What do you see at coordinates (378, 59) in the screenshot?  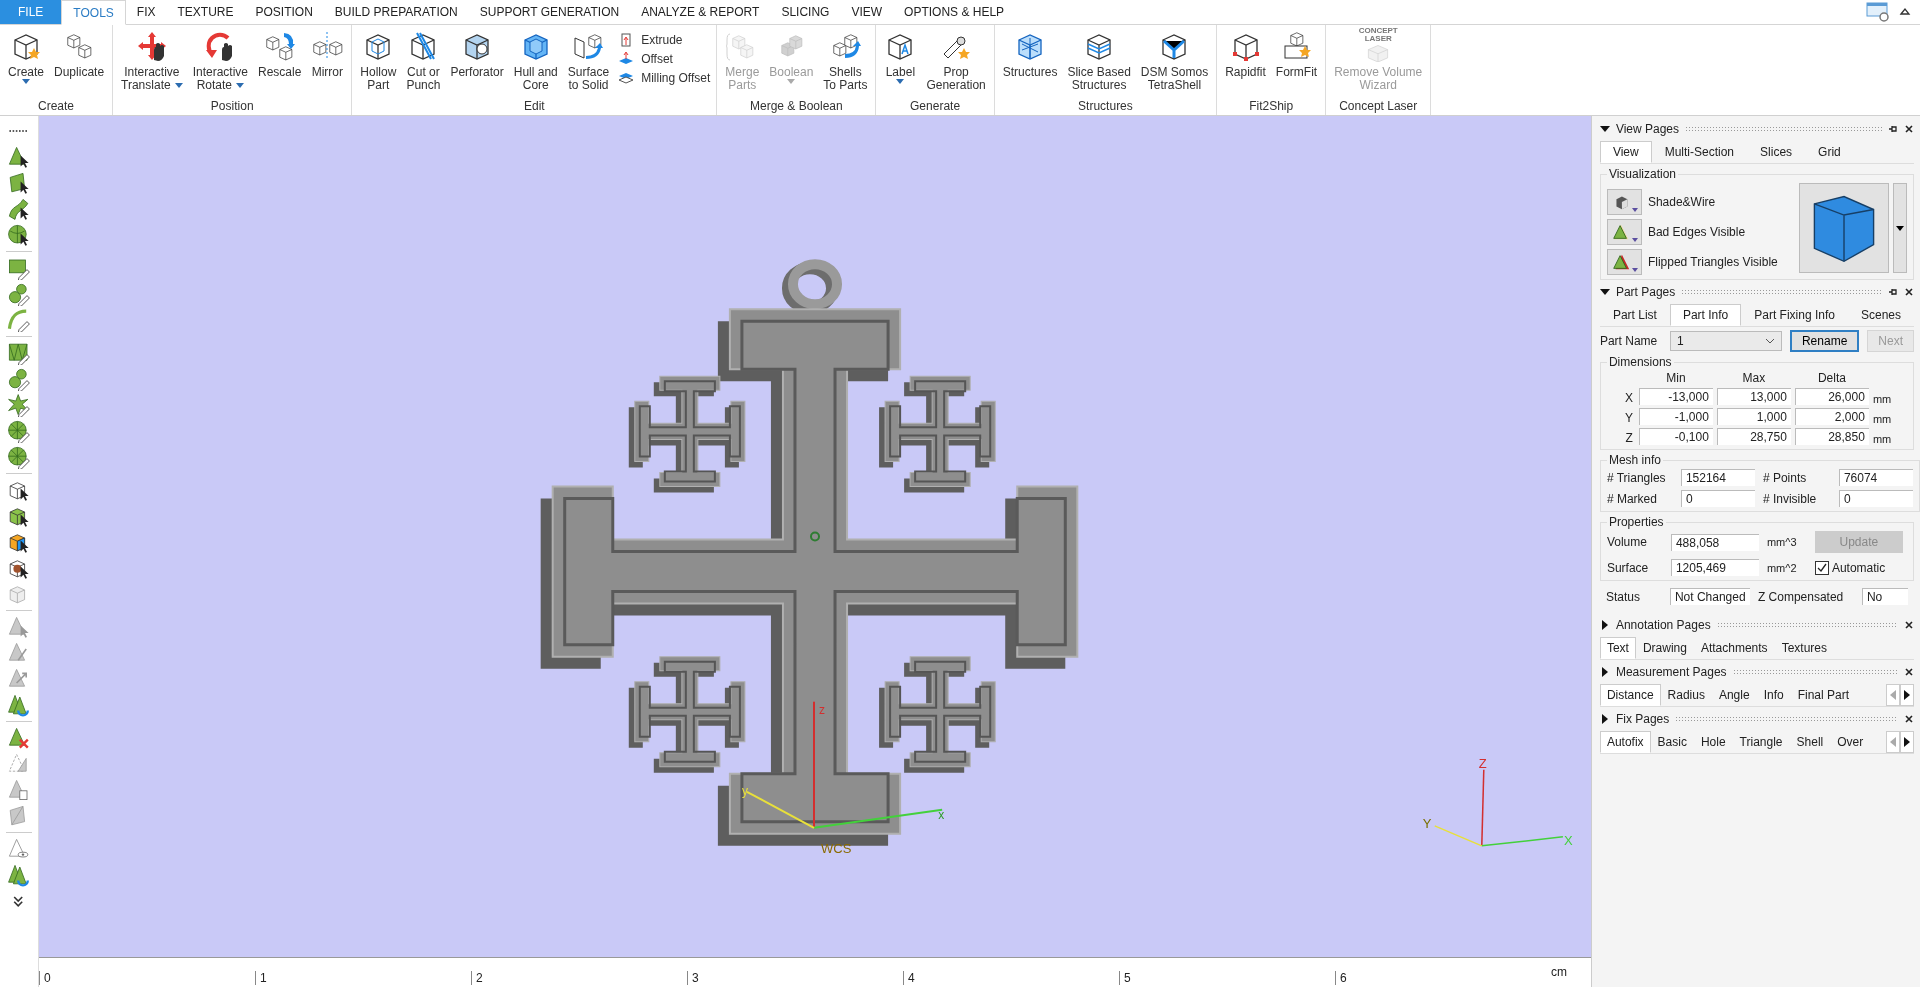 I see `ribbon-button: Hollow Part` at bounding box center [378, 59].